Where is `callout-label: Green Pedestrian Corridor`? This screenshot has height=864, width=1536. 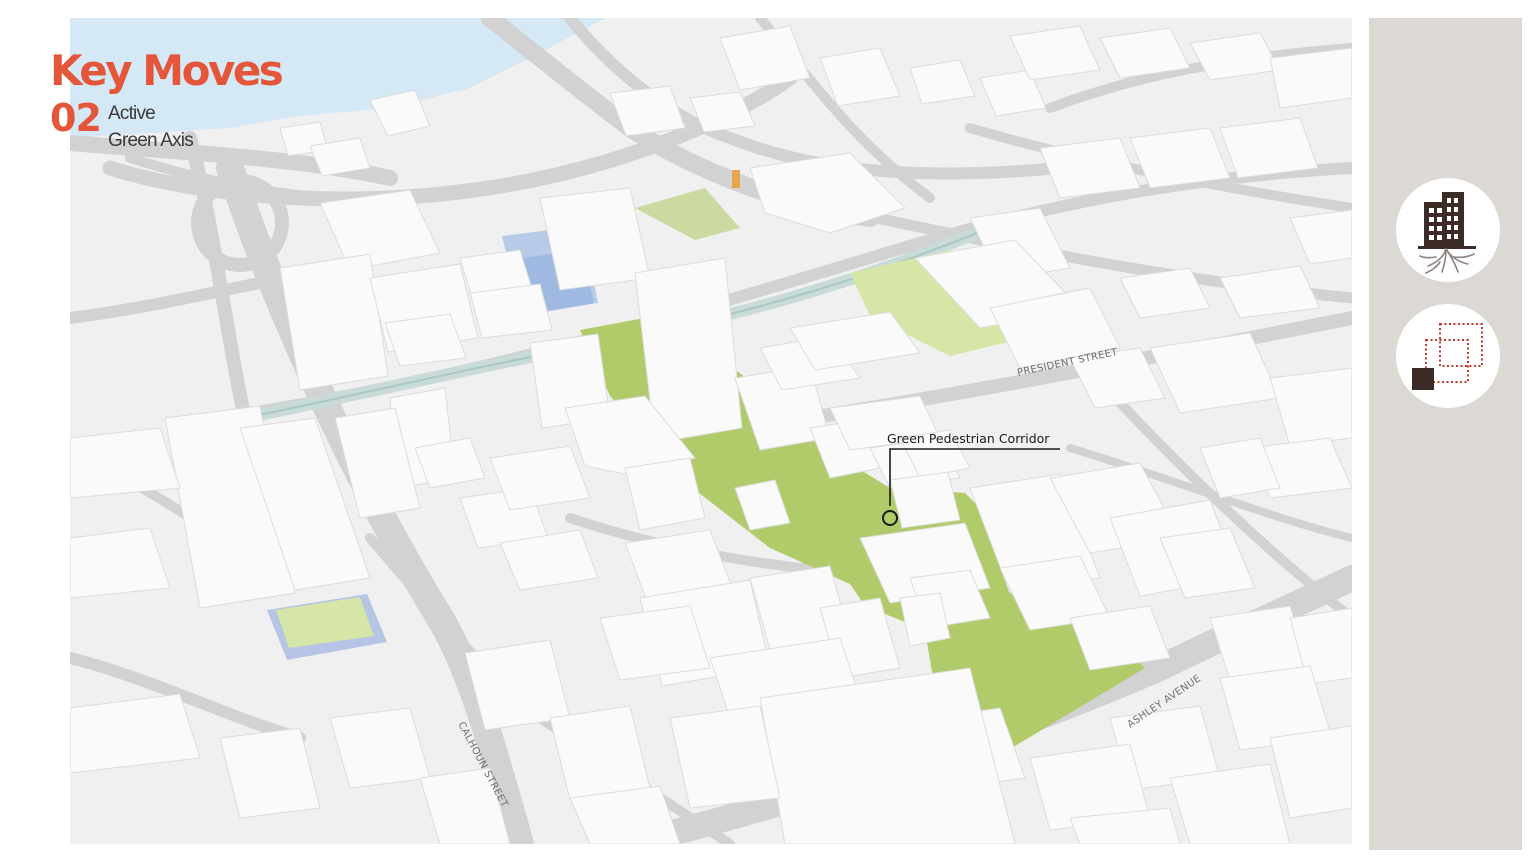
callout-label: Green Pedestrian Corridor is located at coordinates (968, 438).